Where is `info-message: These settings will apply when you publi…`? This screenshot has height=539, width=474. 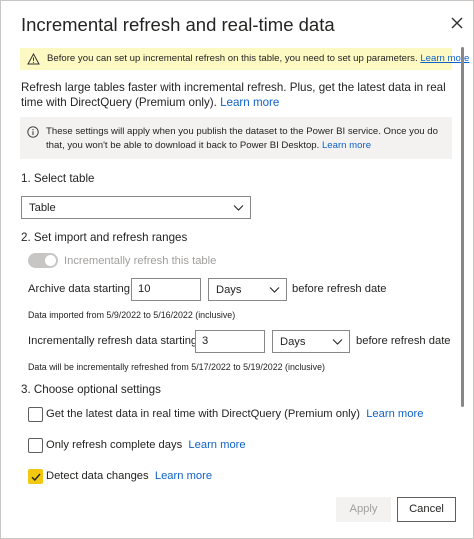
info-message: These settings will apply when you publi… is located at coordinates (246, 138).